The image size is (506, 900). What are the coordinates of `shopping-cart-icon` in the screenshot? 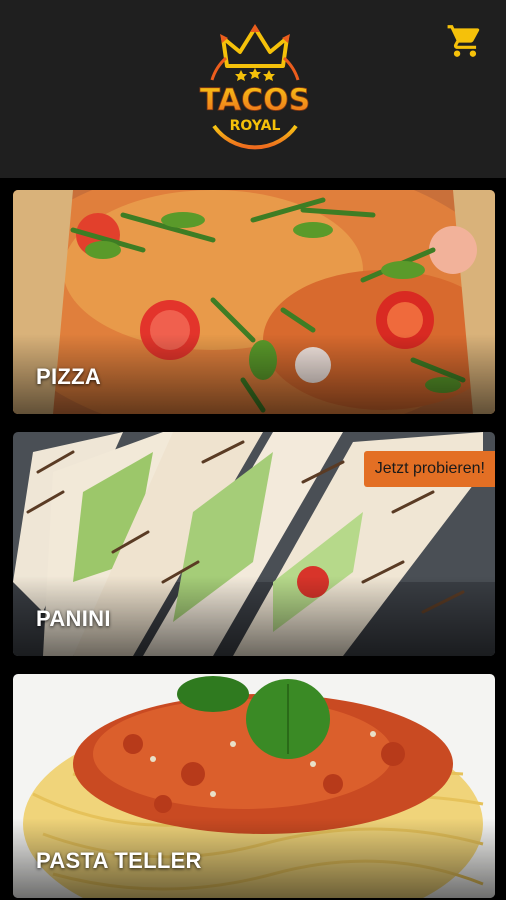 It's located at (465, 41).